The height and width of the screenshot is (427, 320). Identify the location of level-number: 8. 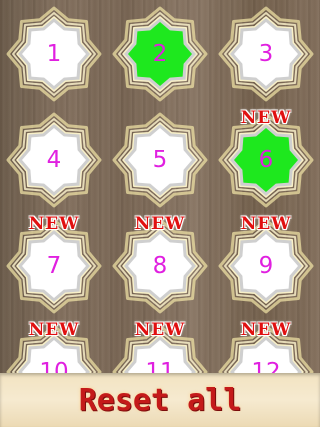
(160, 266).